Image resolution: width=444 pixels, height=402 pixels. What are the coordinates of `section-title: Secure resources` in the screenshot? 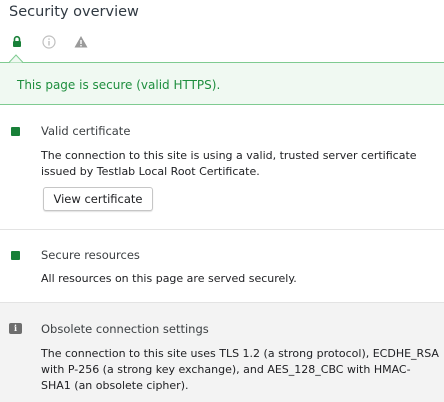 It's located at (90, 255).